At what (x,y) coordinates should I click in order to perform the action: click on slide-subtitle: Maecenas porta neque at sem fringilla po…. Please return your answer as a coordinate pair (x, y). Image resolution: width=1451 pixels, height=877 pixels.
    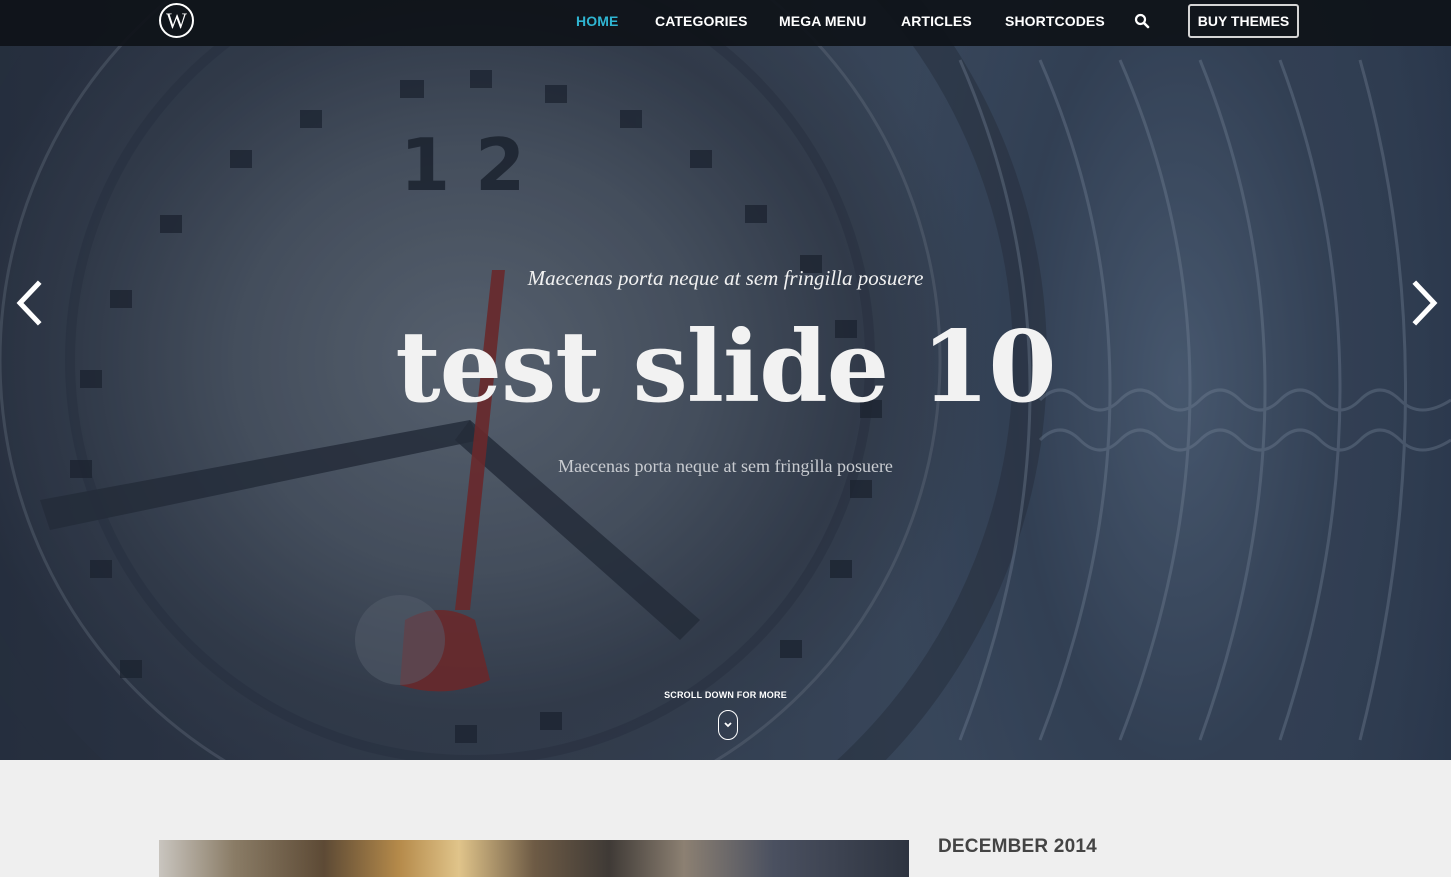
    Looking at the image, I should click on (725, 466).